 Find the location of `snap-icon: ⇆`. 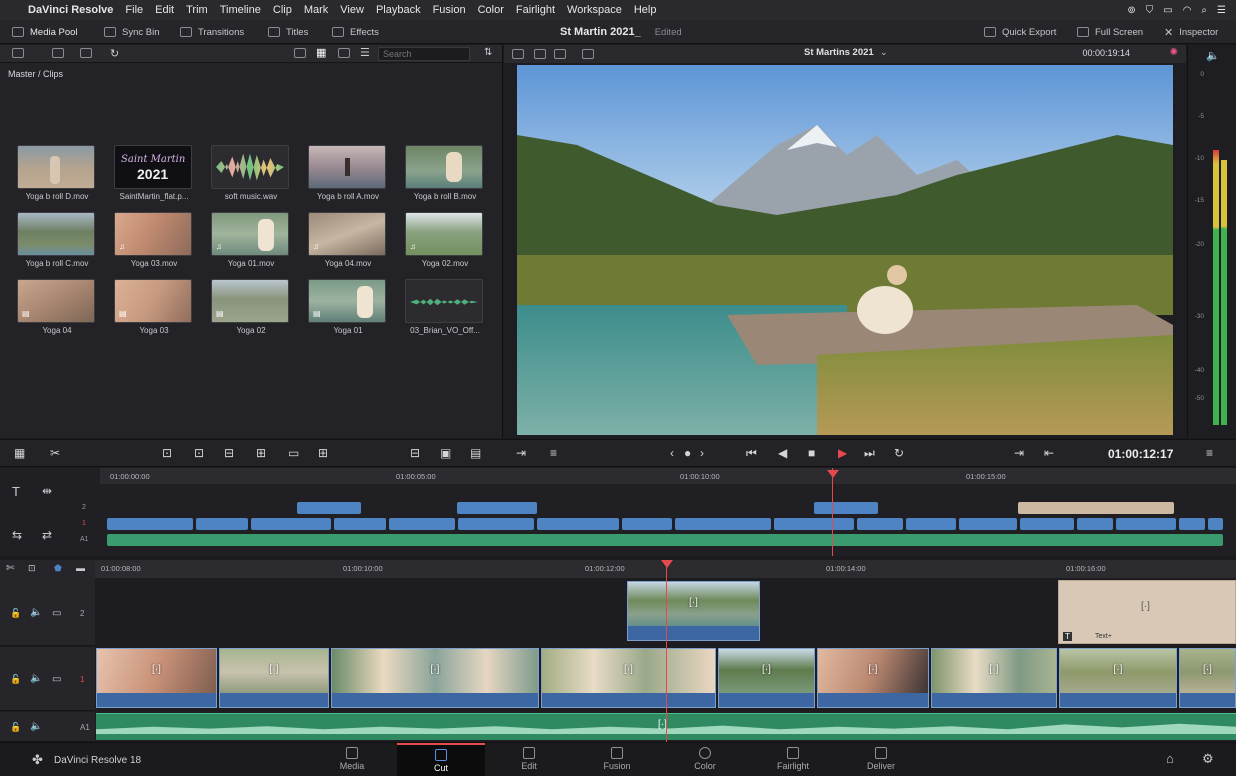

snap-icon: ⇆ is located at coordinates (17, 535).